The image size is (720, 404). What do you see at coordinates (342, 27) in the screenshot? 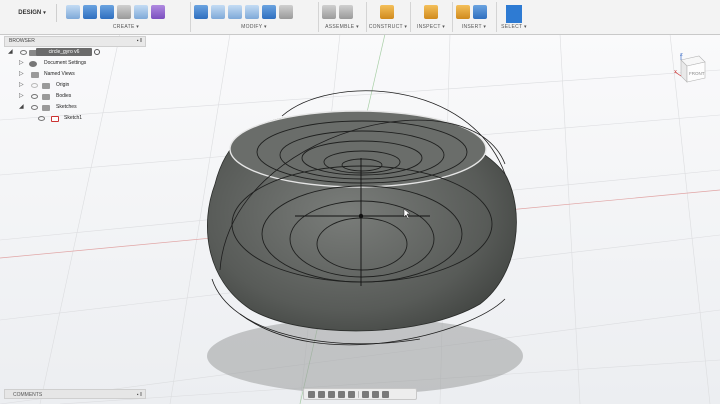
I see `assemble-menu: ASSEMBLE ▾` at bounding box center [342, 27].